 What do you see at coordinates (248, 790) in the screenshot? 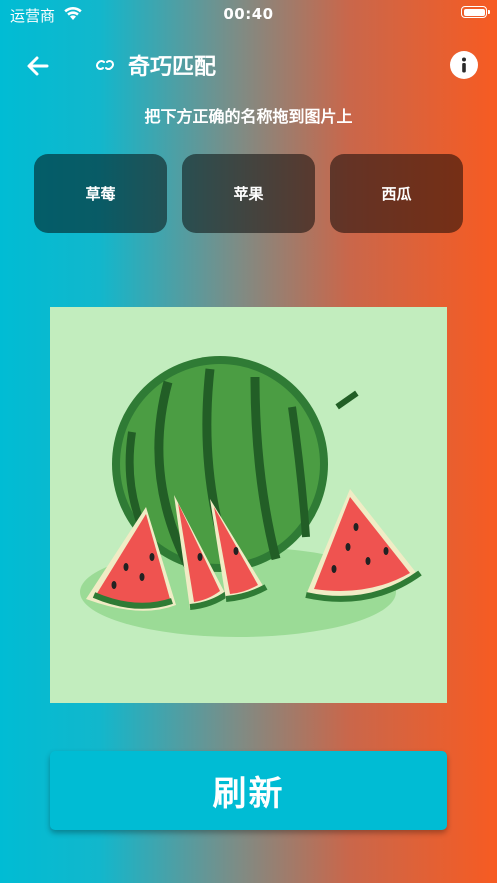
I see `refresh-button: 刷新` at bounding box center [248, 790].